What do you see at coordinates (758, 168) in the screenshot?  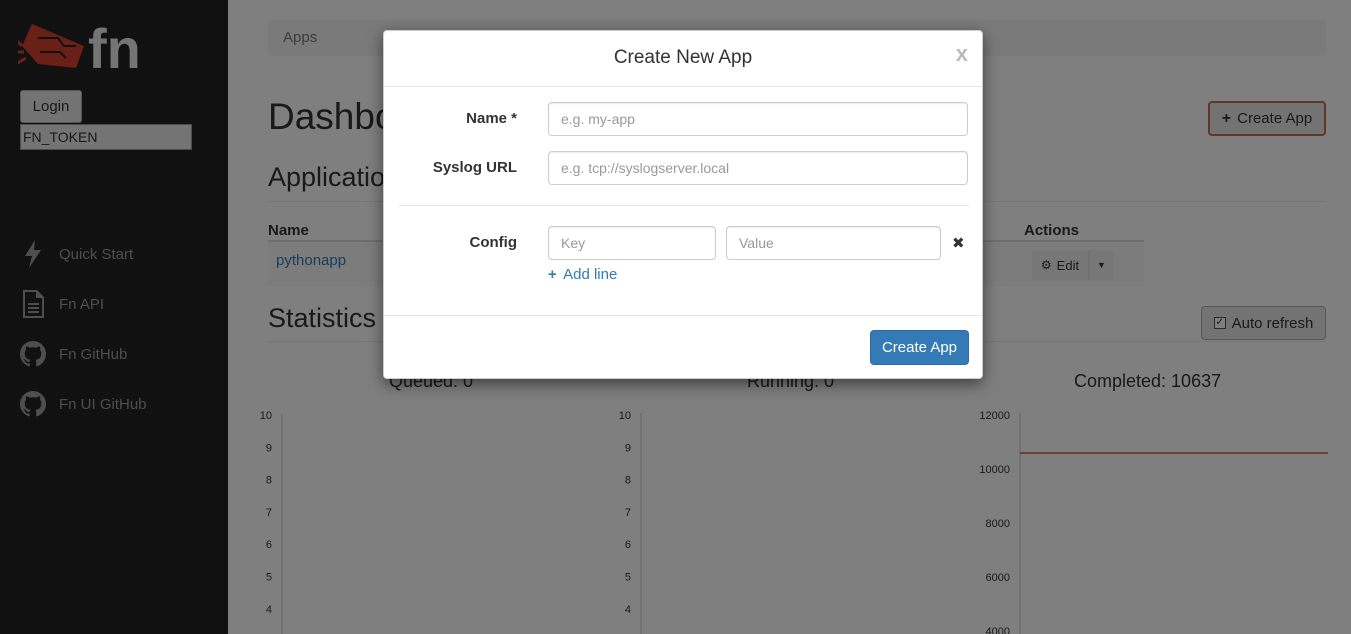 I see `syslog-input` at bounding box center [758, 168].